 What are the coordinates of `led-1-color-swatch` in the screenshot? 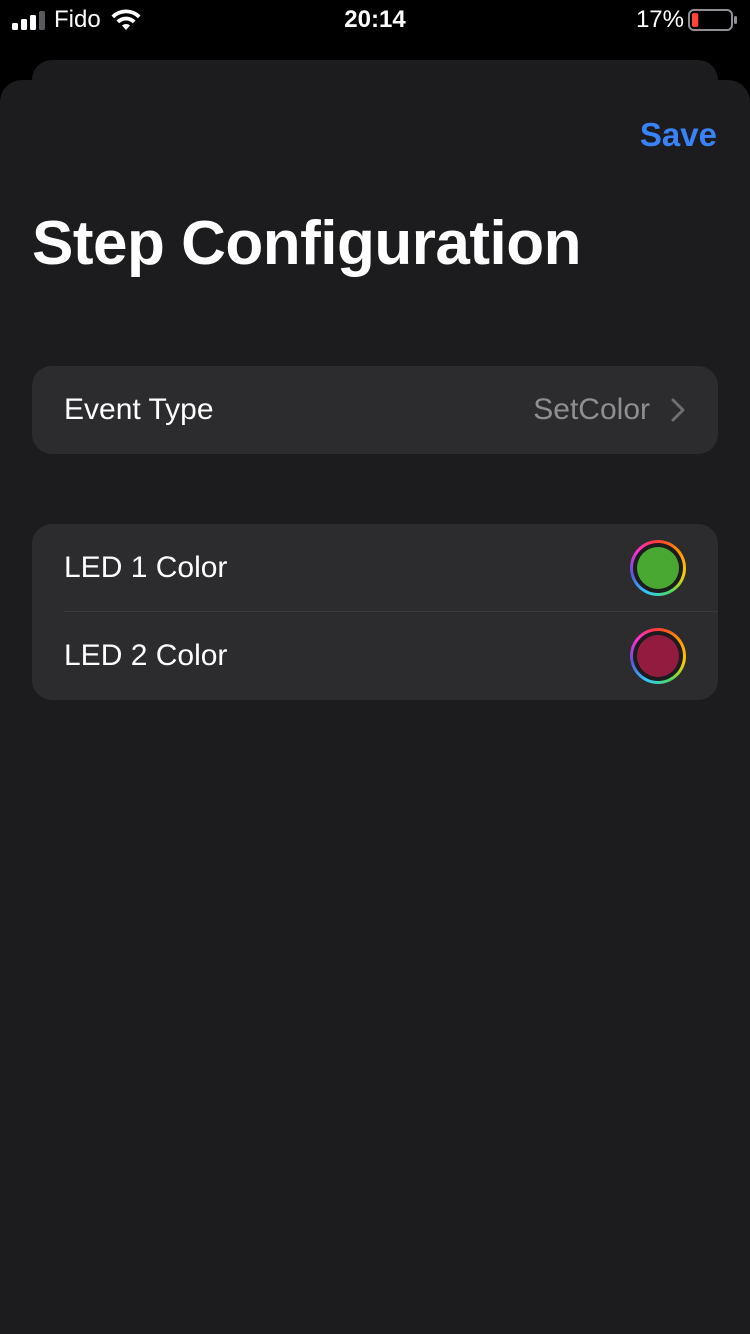 It's located at (658, 568).